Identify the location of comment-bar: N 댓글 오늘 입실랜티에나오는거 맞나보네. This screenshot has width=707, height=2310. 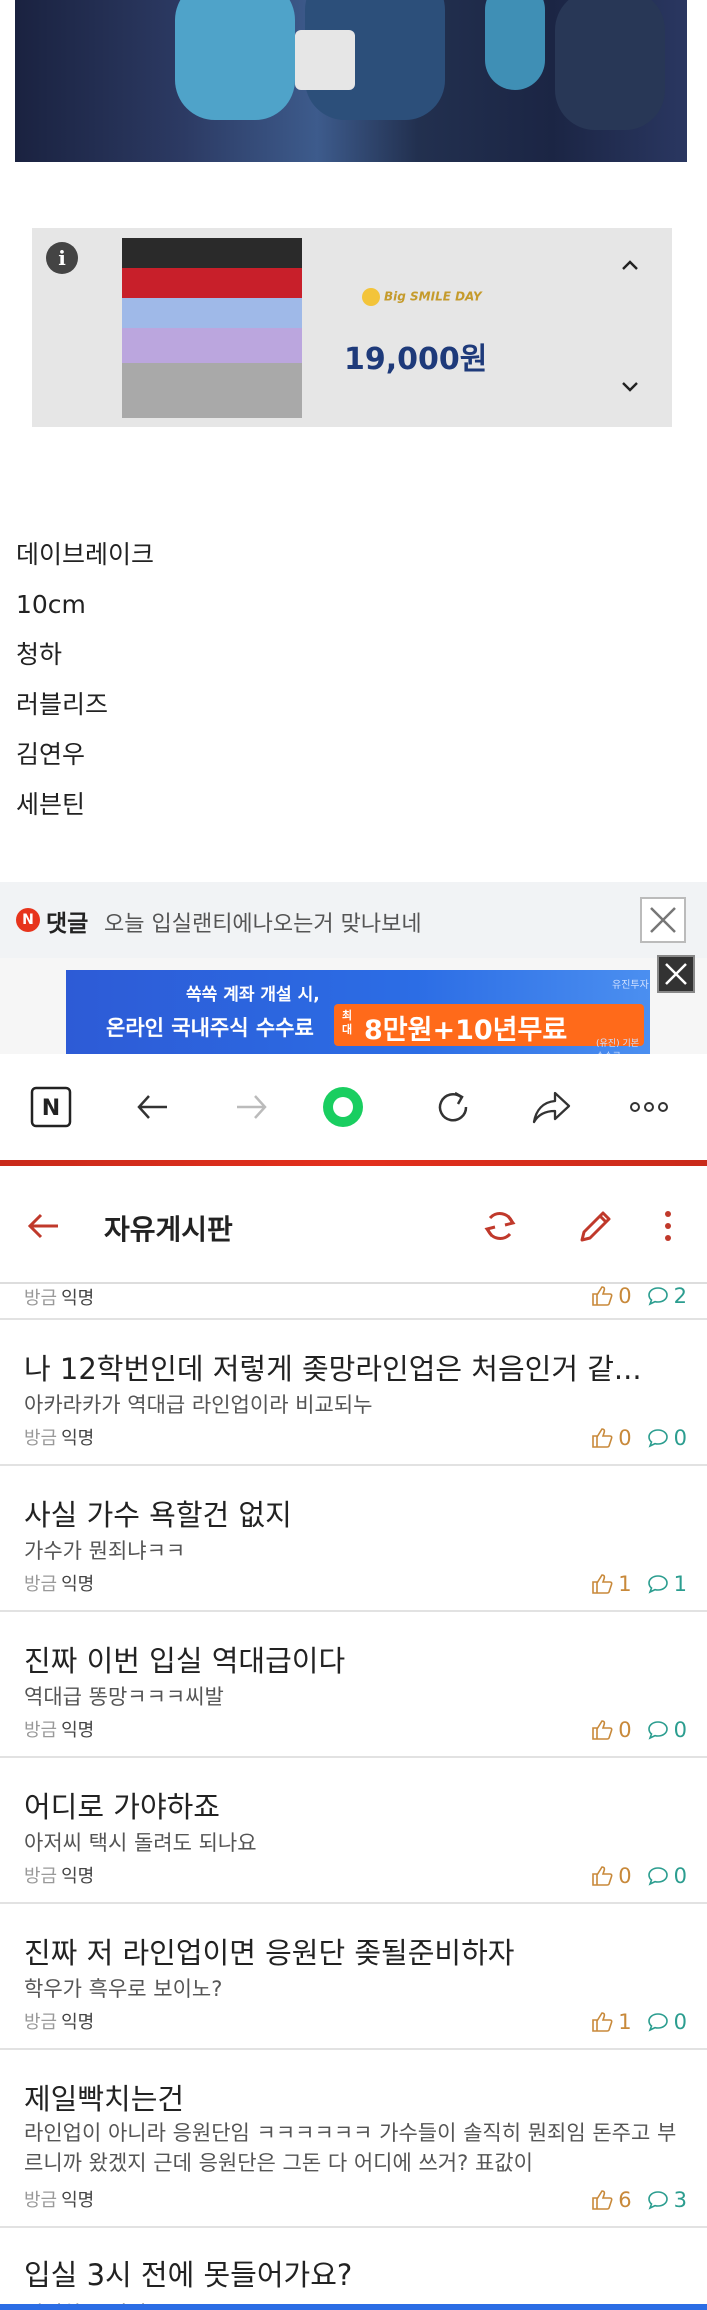
(353, 920).